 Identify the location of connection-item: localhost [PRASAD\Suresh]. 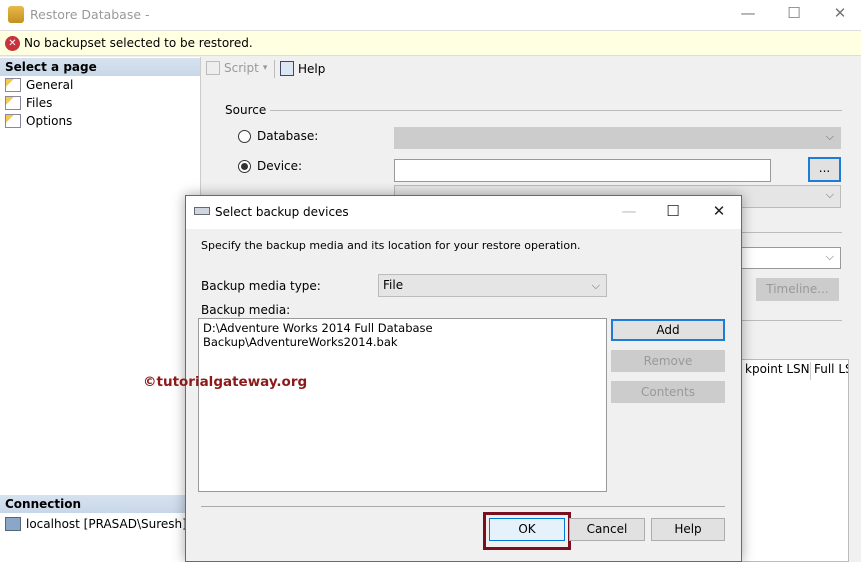
(96, 524).